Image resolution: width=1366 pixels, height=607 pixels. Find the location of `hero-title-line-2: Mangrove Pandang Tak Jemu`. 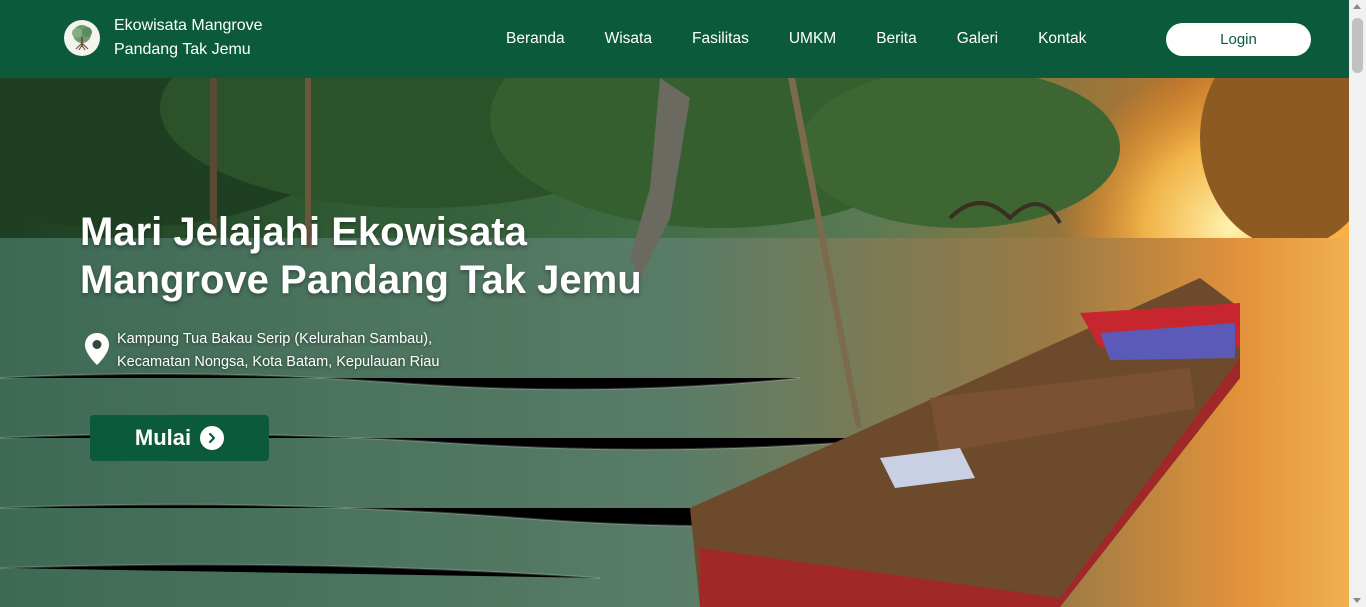

hero-title-line-2: Mangrove Pandang Tak Jemu is located at coordinates (361, 280).